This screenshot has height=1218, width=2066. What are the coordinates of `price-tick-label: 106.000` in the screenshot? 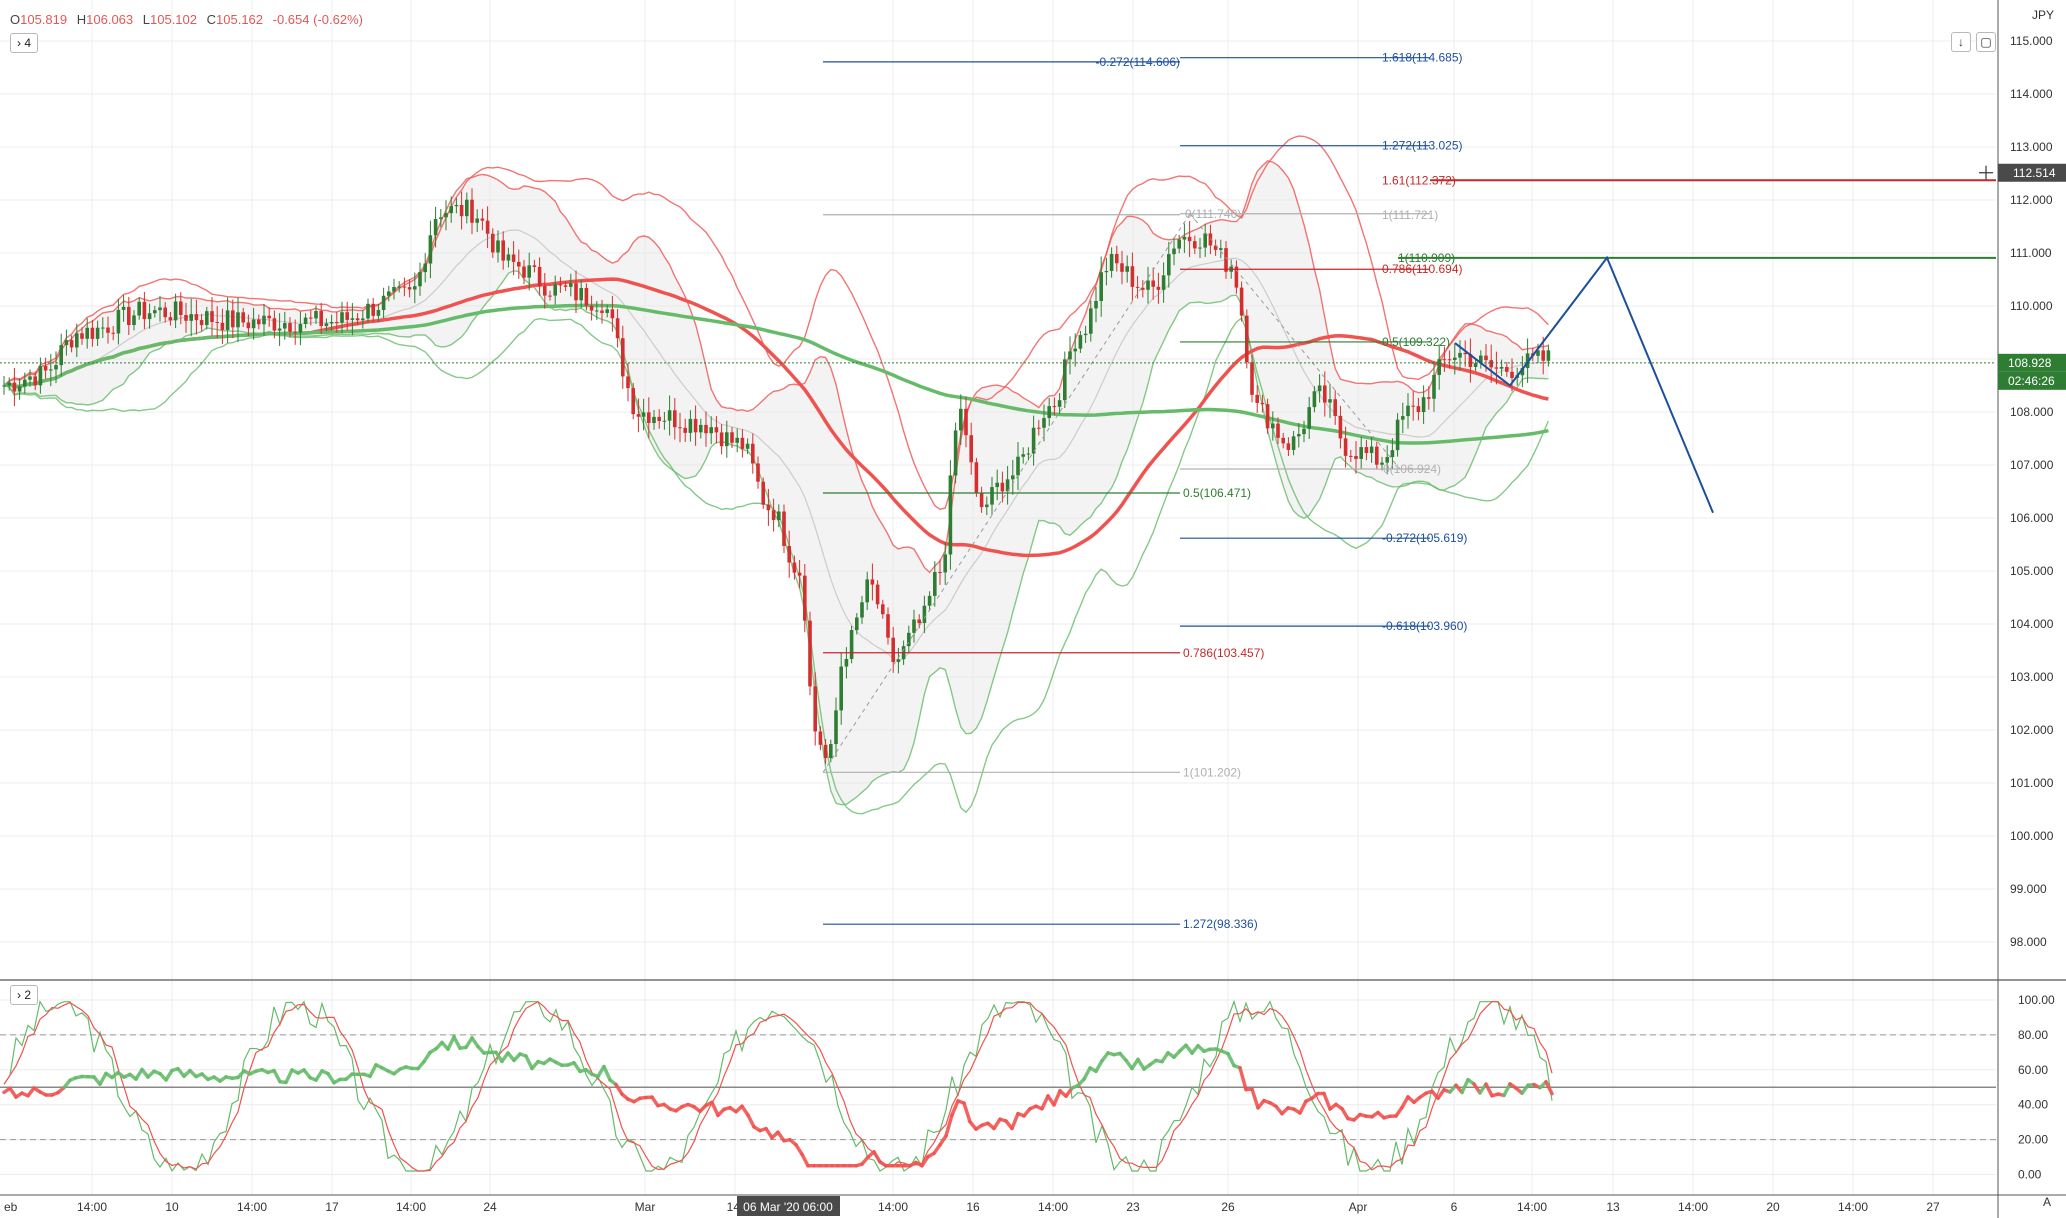 It's located at (2032, 518).